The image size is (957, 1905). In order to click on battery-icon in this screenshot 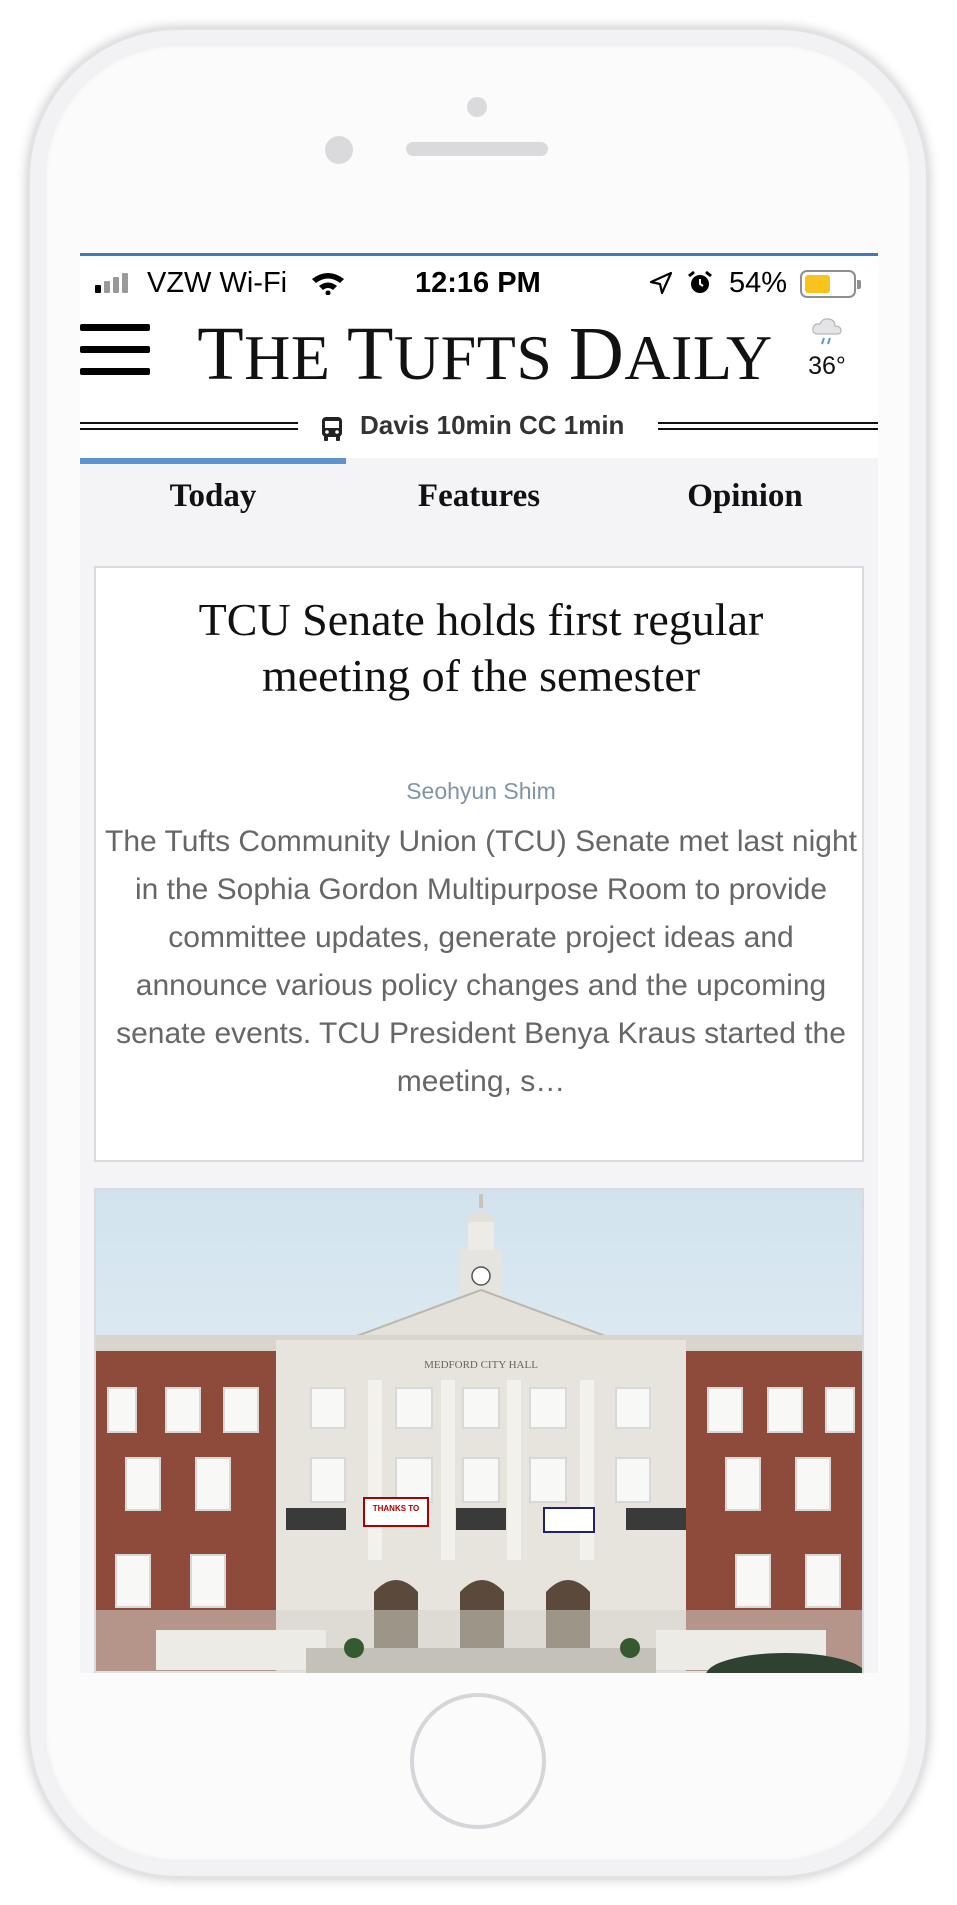, I will do `click(830, 284)`.